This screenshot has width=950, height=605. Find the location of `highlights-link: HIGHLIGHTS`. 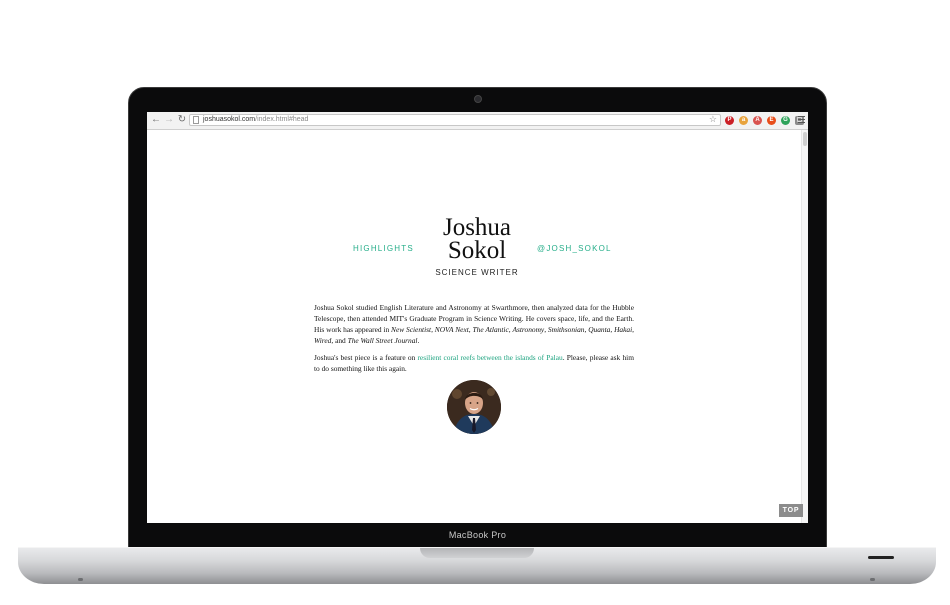

highlights-link: HIGHLIGHTS is located at coordinates (383, 248).